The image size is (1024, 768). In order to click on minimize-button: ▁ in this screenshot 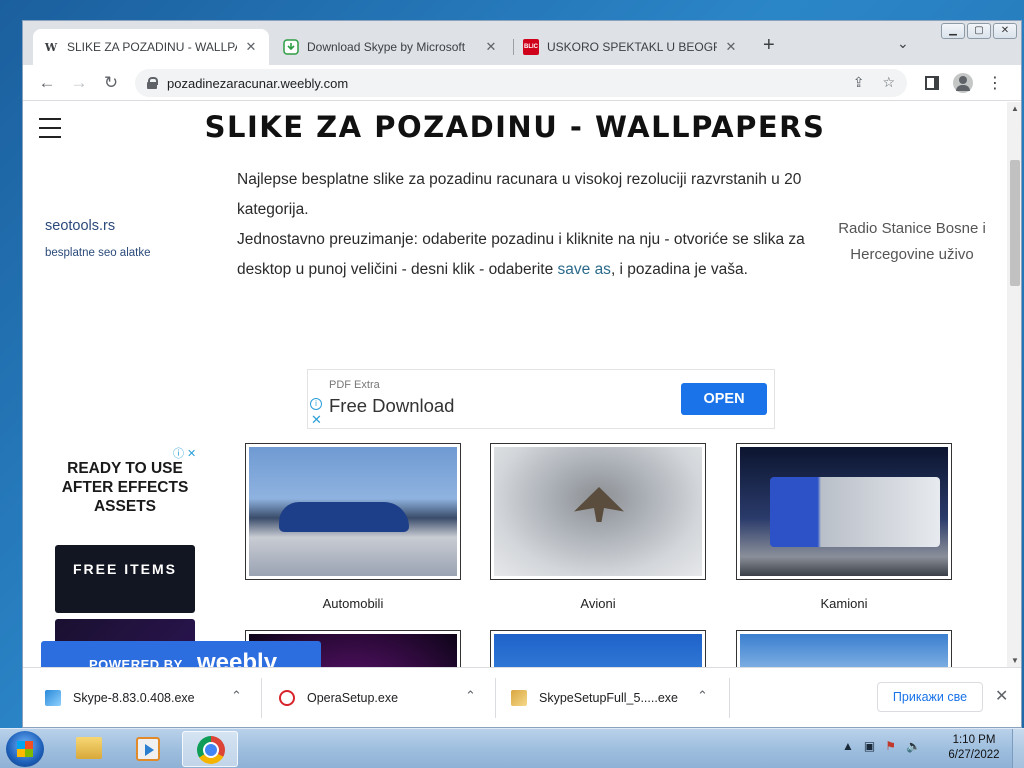, I will do `click(953, 31)`.